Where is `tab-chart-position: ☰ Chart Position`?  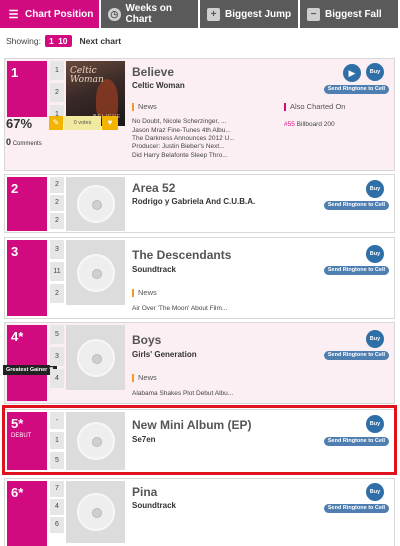 tab-chart-position: ☰ Chart Position is located at coordinates (49, 14).